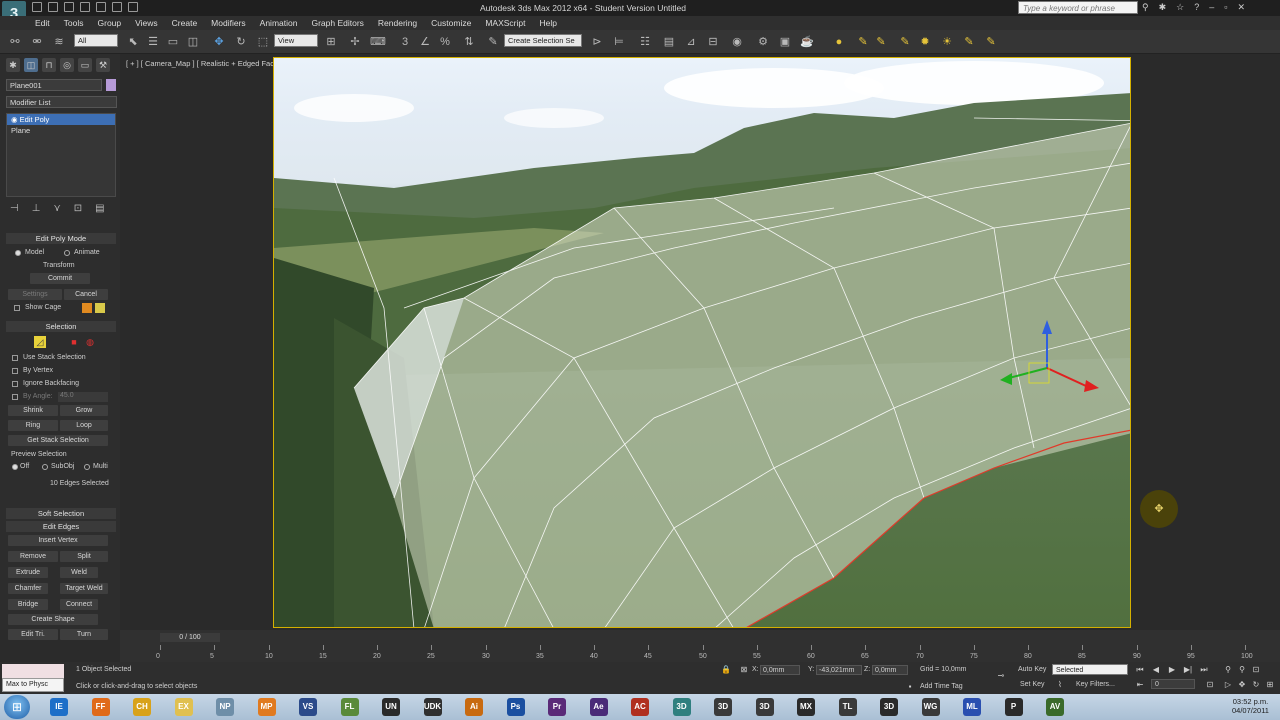 This screenshot has height=720, width=1280. Describe the element at coordinates (84, 634) in the screenshot. I see `turn-button: Turn` at that location.